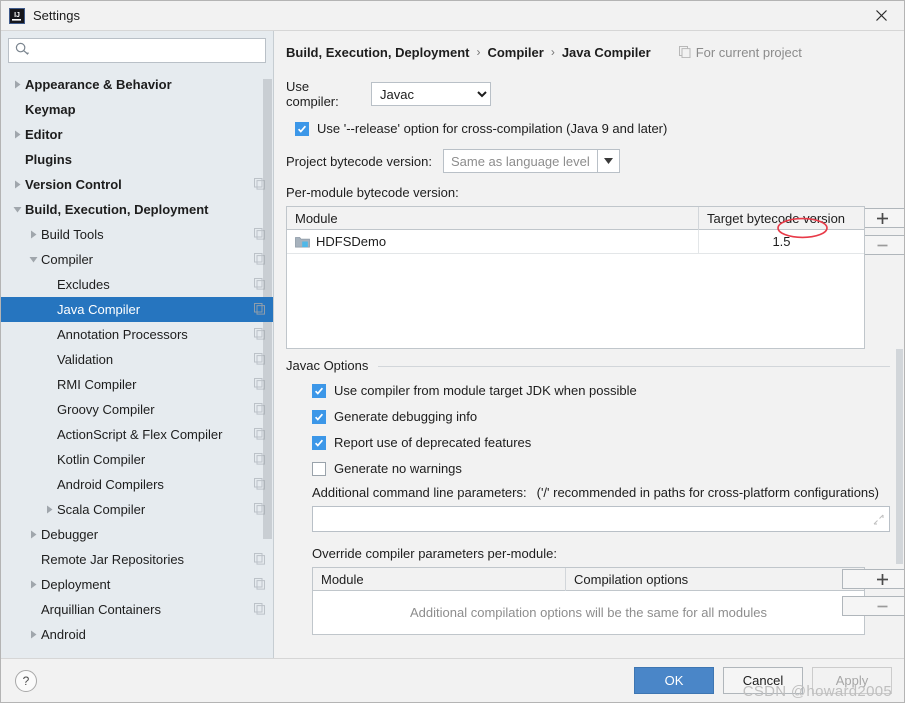 The width and height of the screenshot is (905, 703). I want to click on remove-override-button, so click(873, 606).